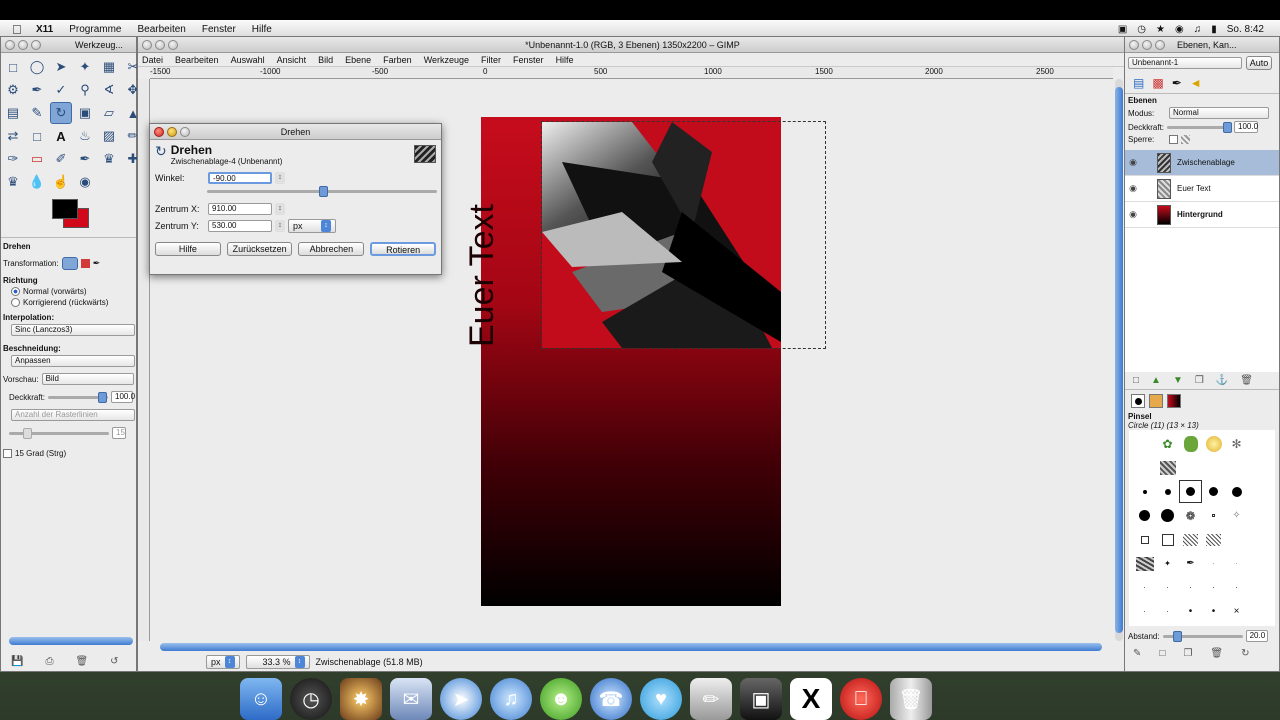 The image size is (1280, 720). Describe the element at coordinates (109, 90) in the screenshot. I see `measure-icon: ∢` at that location.